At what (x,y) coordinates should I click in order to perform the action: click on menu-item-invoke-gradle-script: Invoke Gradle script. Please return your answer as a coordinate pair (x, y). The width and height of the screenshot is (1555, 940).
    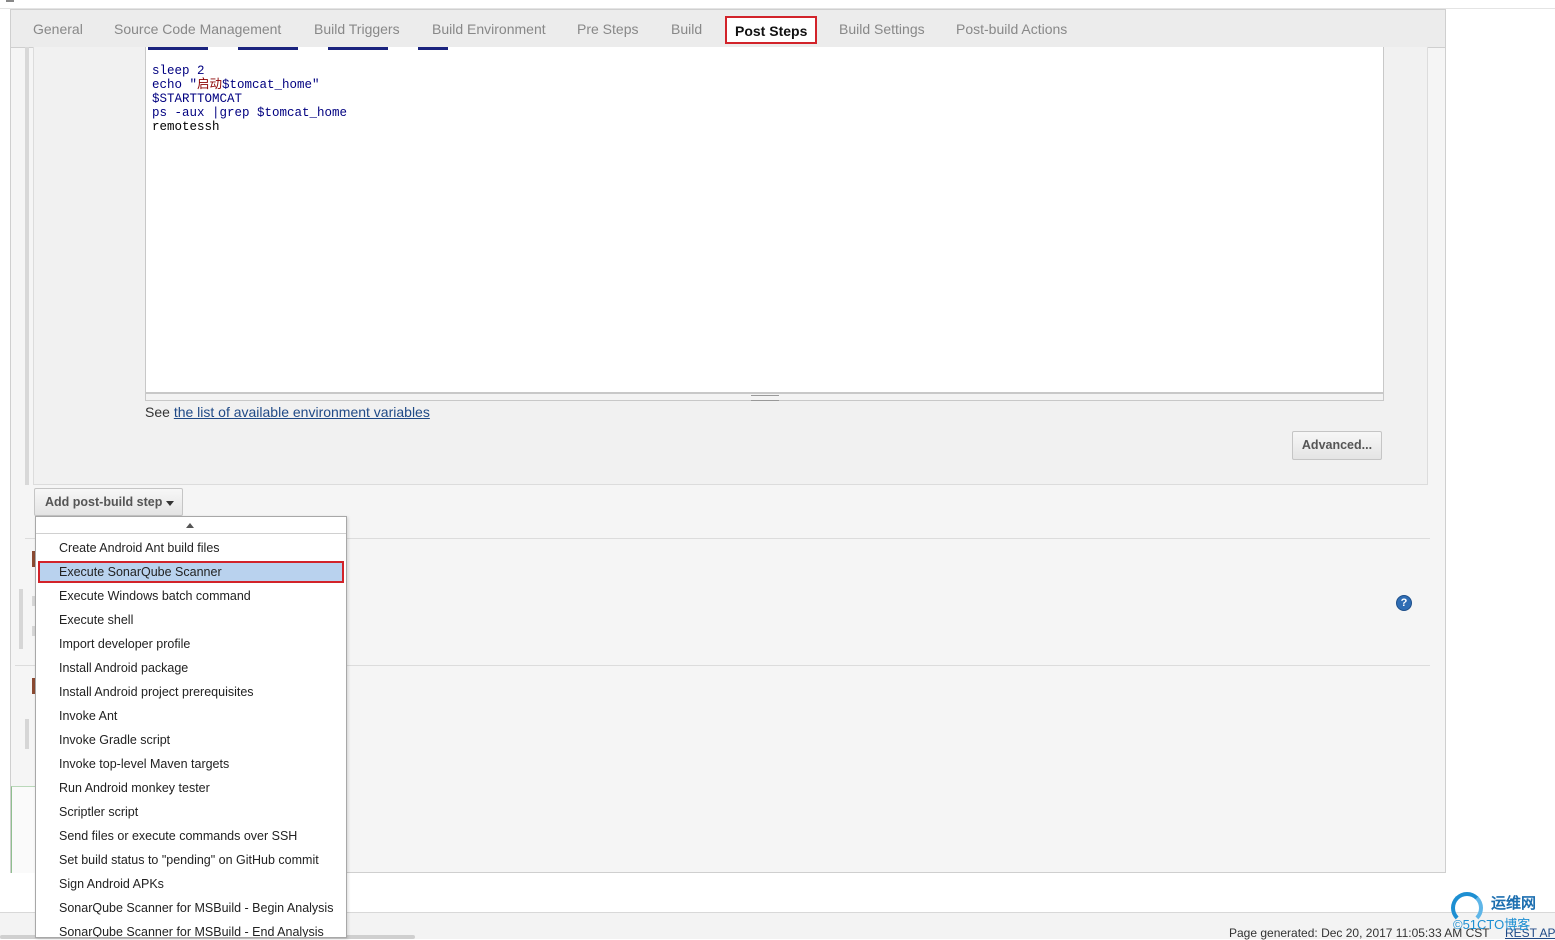
    Looking at the image, I should click on (191, 740).